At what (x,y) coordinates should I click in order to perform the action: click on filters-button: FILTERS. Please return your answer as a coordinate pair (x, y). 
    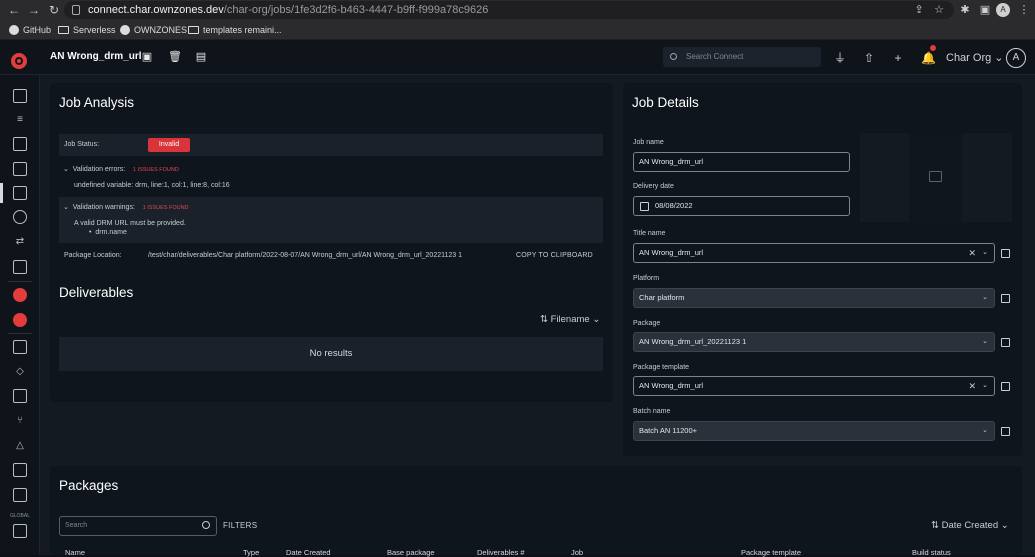
    Looking at the image, I should click on (240, 525).